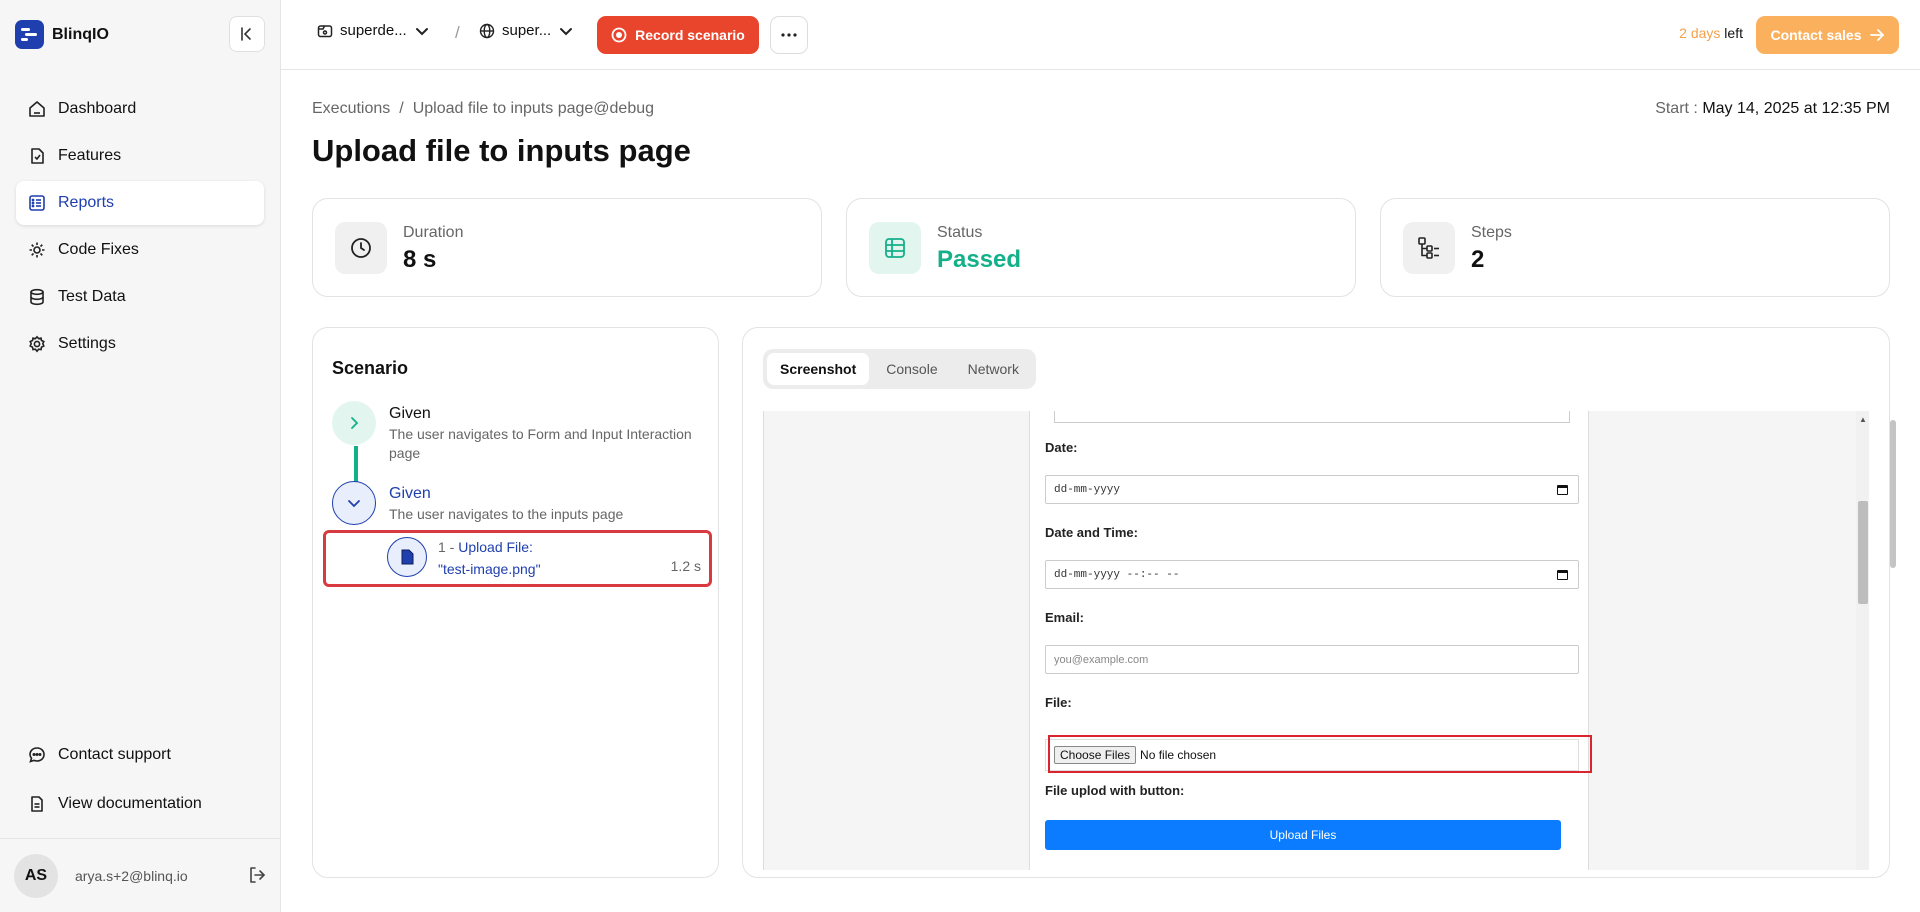  Describe the element at coordinates (62, 34) in the screenshot. I see `brand: BlinqIO` at that location.